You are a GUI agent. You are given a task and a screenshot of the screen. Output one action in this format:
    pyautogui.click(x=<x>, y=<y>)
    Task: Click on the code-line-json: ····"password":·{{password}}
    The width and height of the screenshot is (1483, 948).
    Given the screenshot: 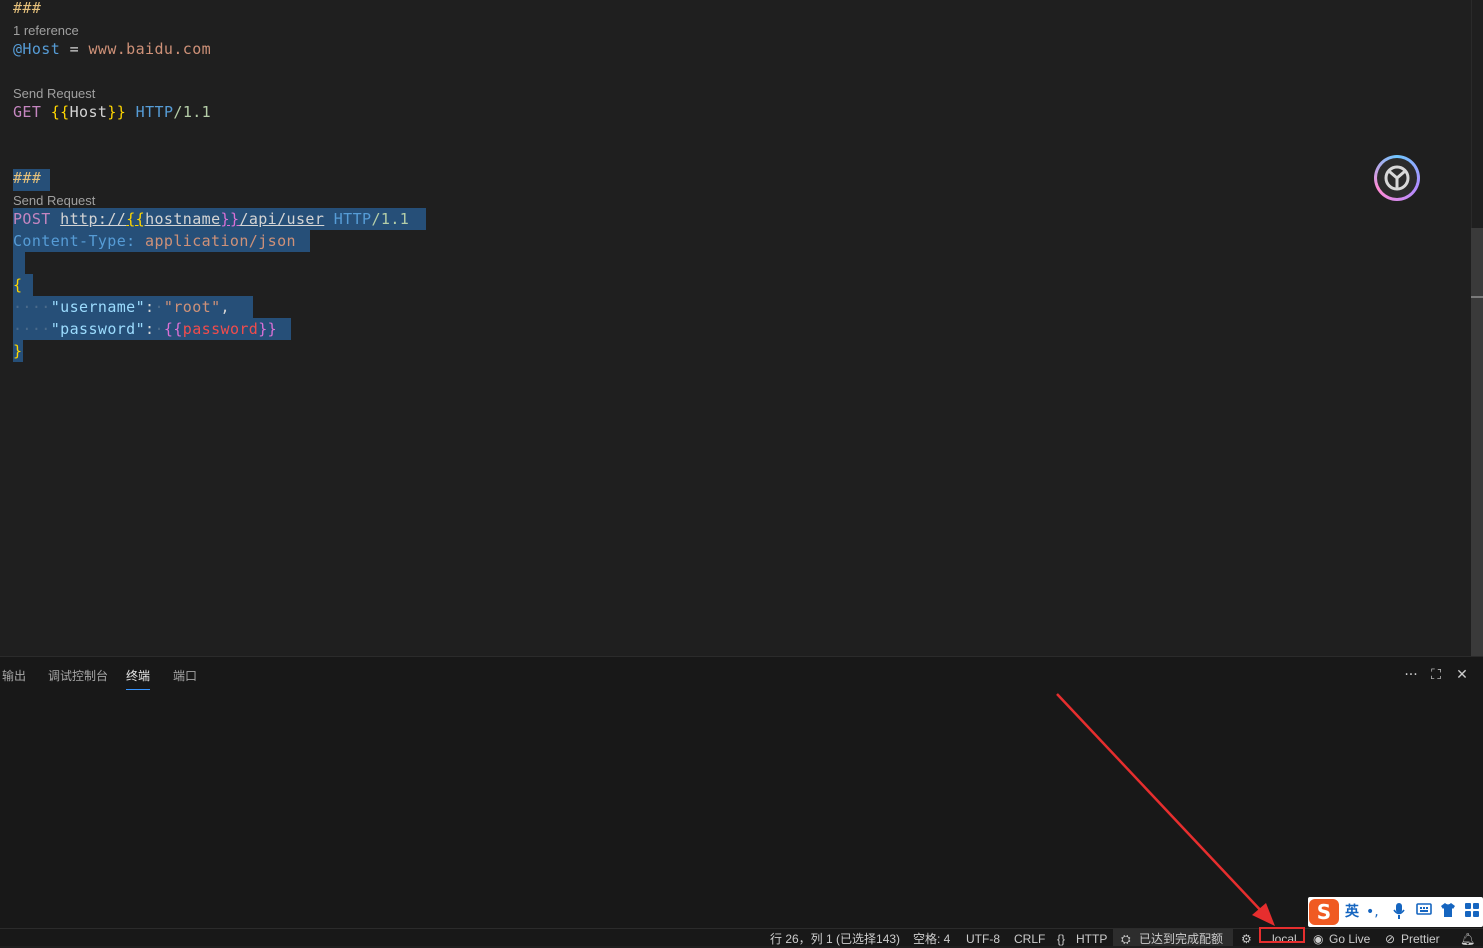 What is the action you would take?
    pyautogui.click(x=145, y=329)
    